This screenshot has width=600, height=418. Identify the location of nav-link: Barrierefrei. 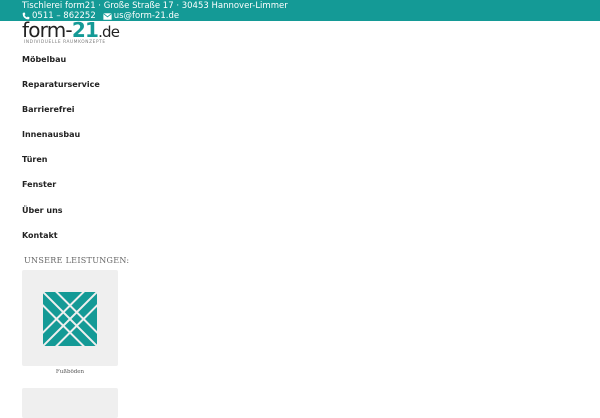
(48, 110).